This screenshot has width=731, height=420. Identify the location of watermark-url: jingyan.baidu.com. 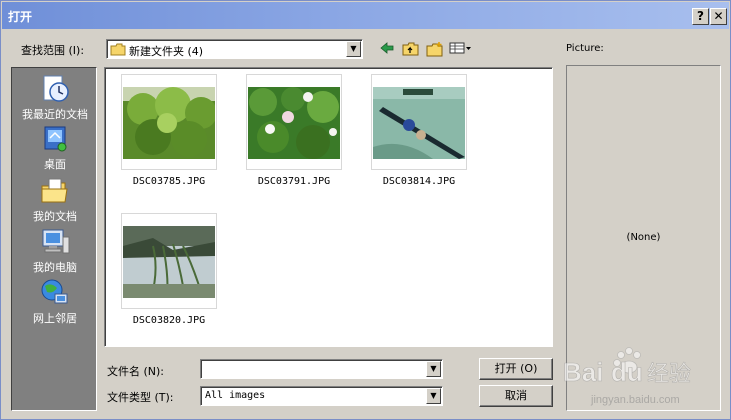
(635, 400).